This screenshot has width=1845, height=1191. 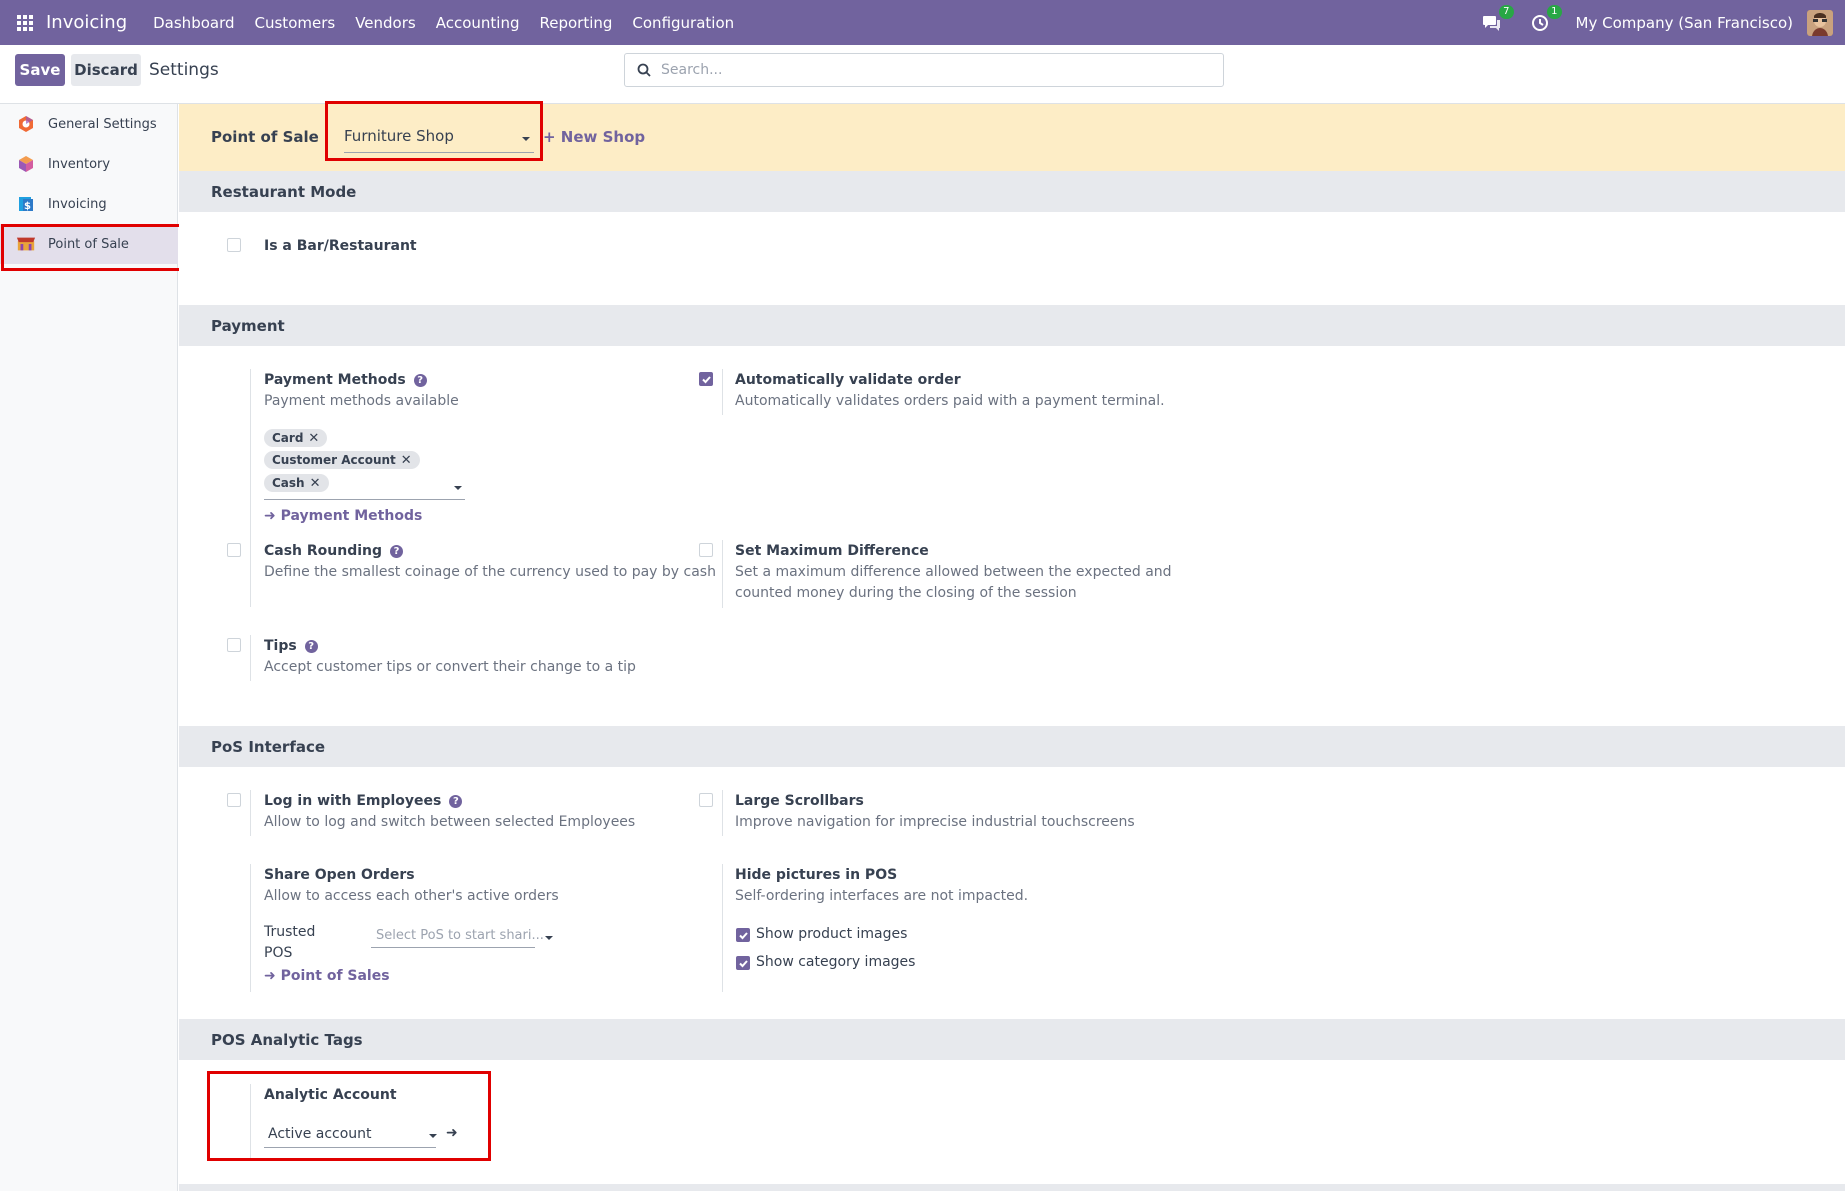 What do you see at coordinates (399, 136) in the screenshot?
I see `pos-shop-value: Furniture Shop` at bounding box center [399, 136].